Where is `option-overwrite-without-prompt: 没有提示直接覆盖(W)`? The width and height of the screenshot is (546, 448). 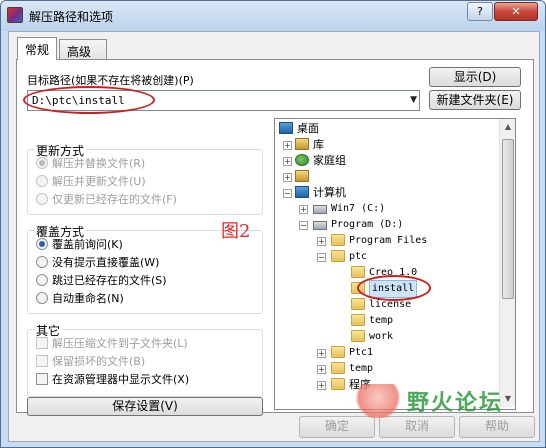 option-overwrite-without-prompt: 没有提示直接覆盖(W) is located at coordinates (97, 263).